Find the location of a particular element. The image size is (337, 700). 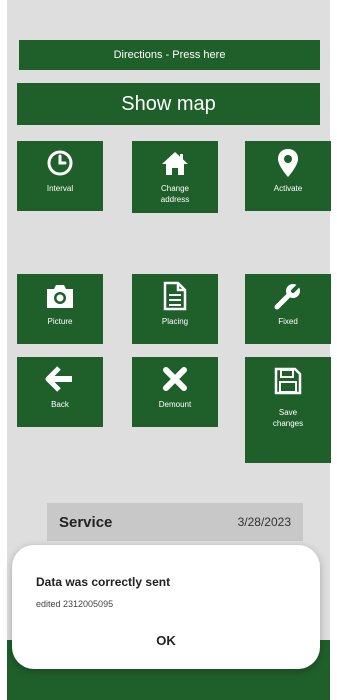

tile-label: Change address is located at coordinates (175, 194).